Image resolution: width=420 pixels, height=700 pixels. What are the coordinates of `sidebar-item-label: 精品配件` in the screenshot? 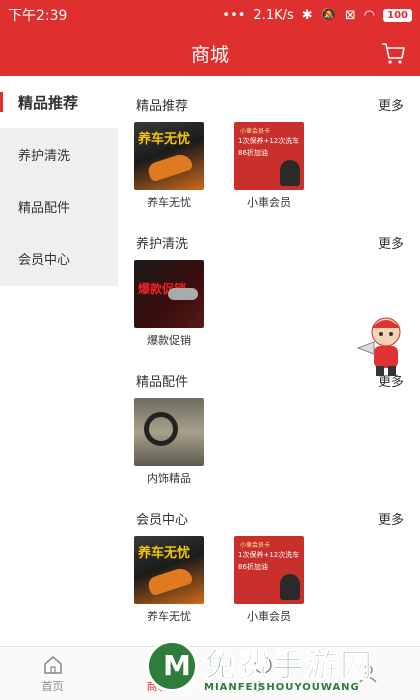 It's located at (44, 208).